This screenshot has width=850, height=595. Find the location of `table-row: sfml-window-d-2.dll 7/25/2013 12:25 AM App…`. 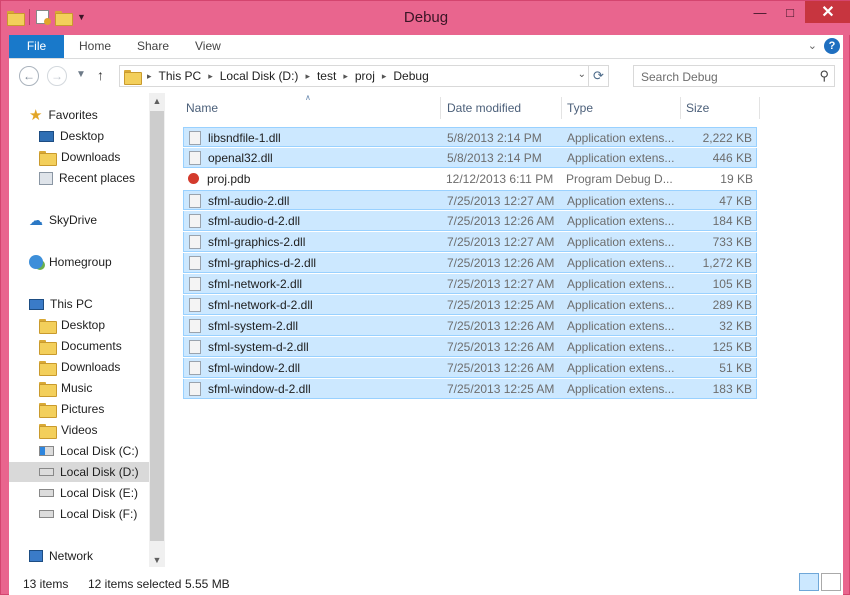

table-row: sfml-window-d-2.dll 7/25/2013 12:25 AM App… is located at coordinates (470, 389).